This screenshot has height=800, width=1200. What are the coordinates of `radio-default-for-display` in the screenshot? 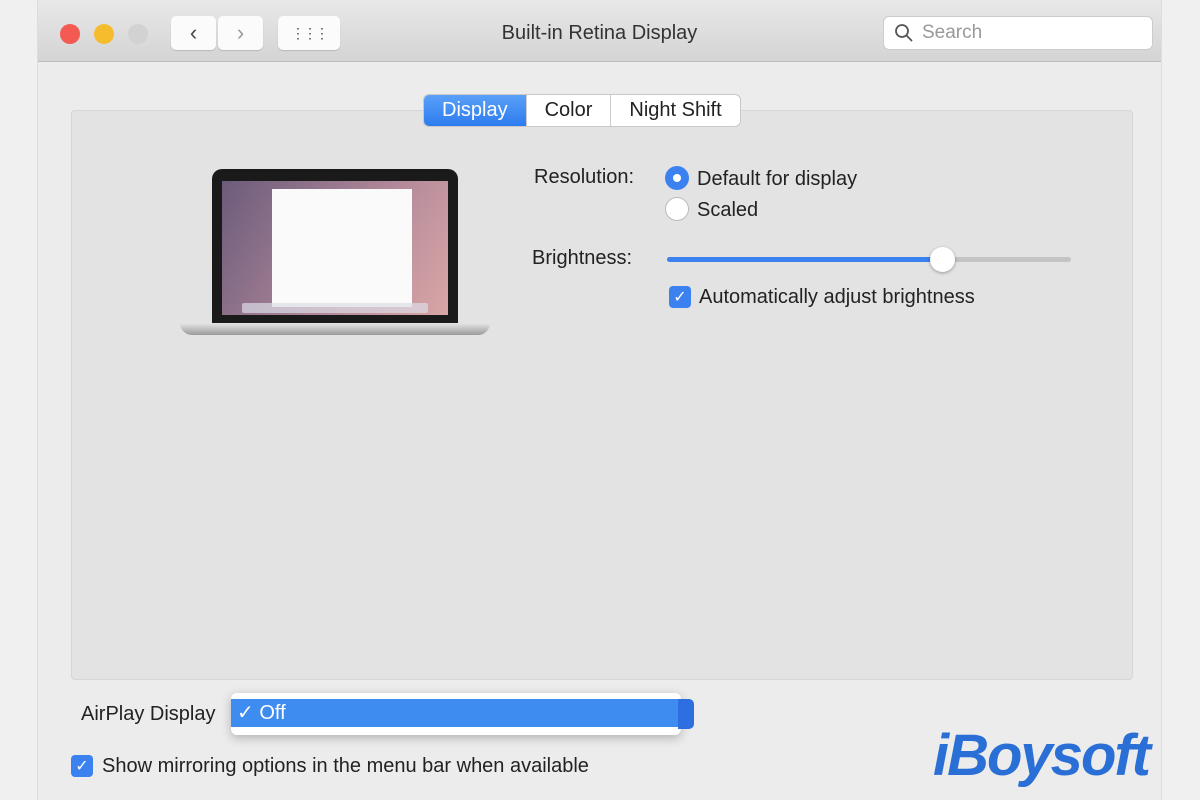 It's located at (677, 178).